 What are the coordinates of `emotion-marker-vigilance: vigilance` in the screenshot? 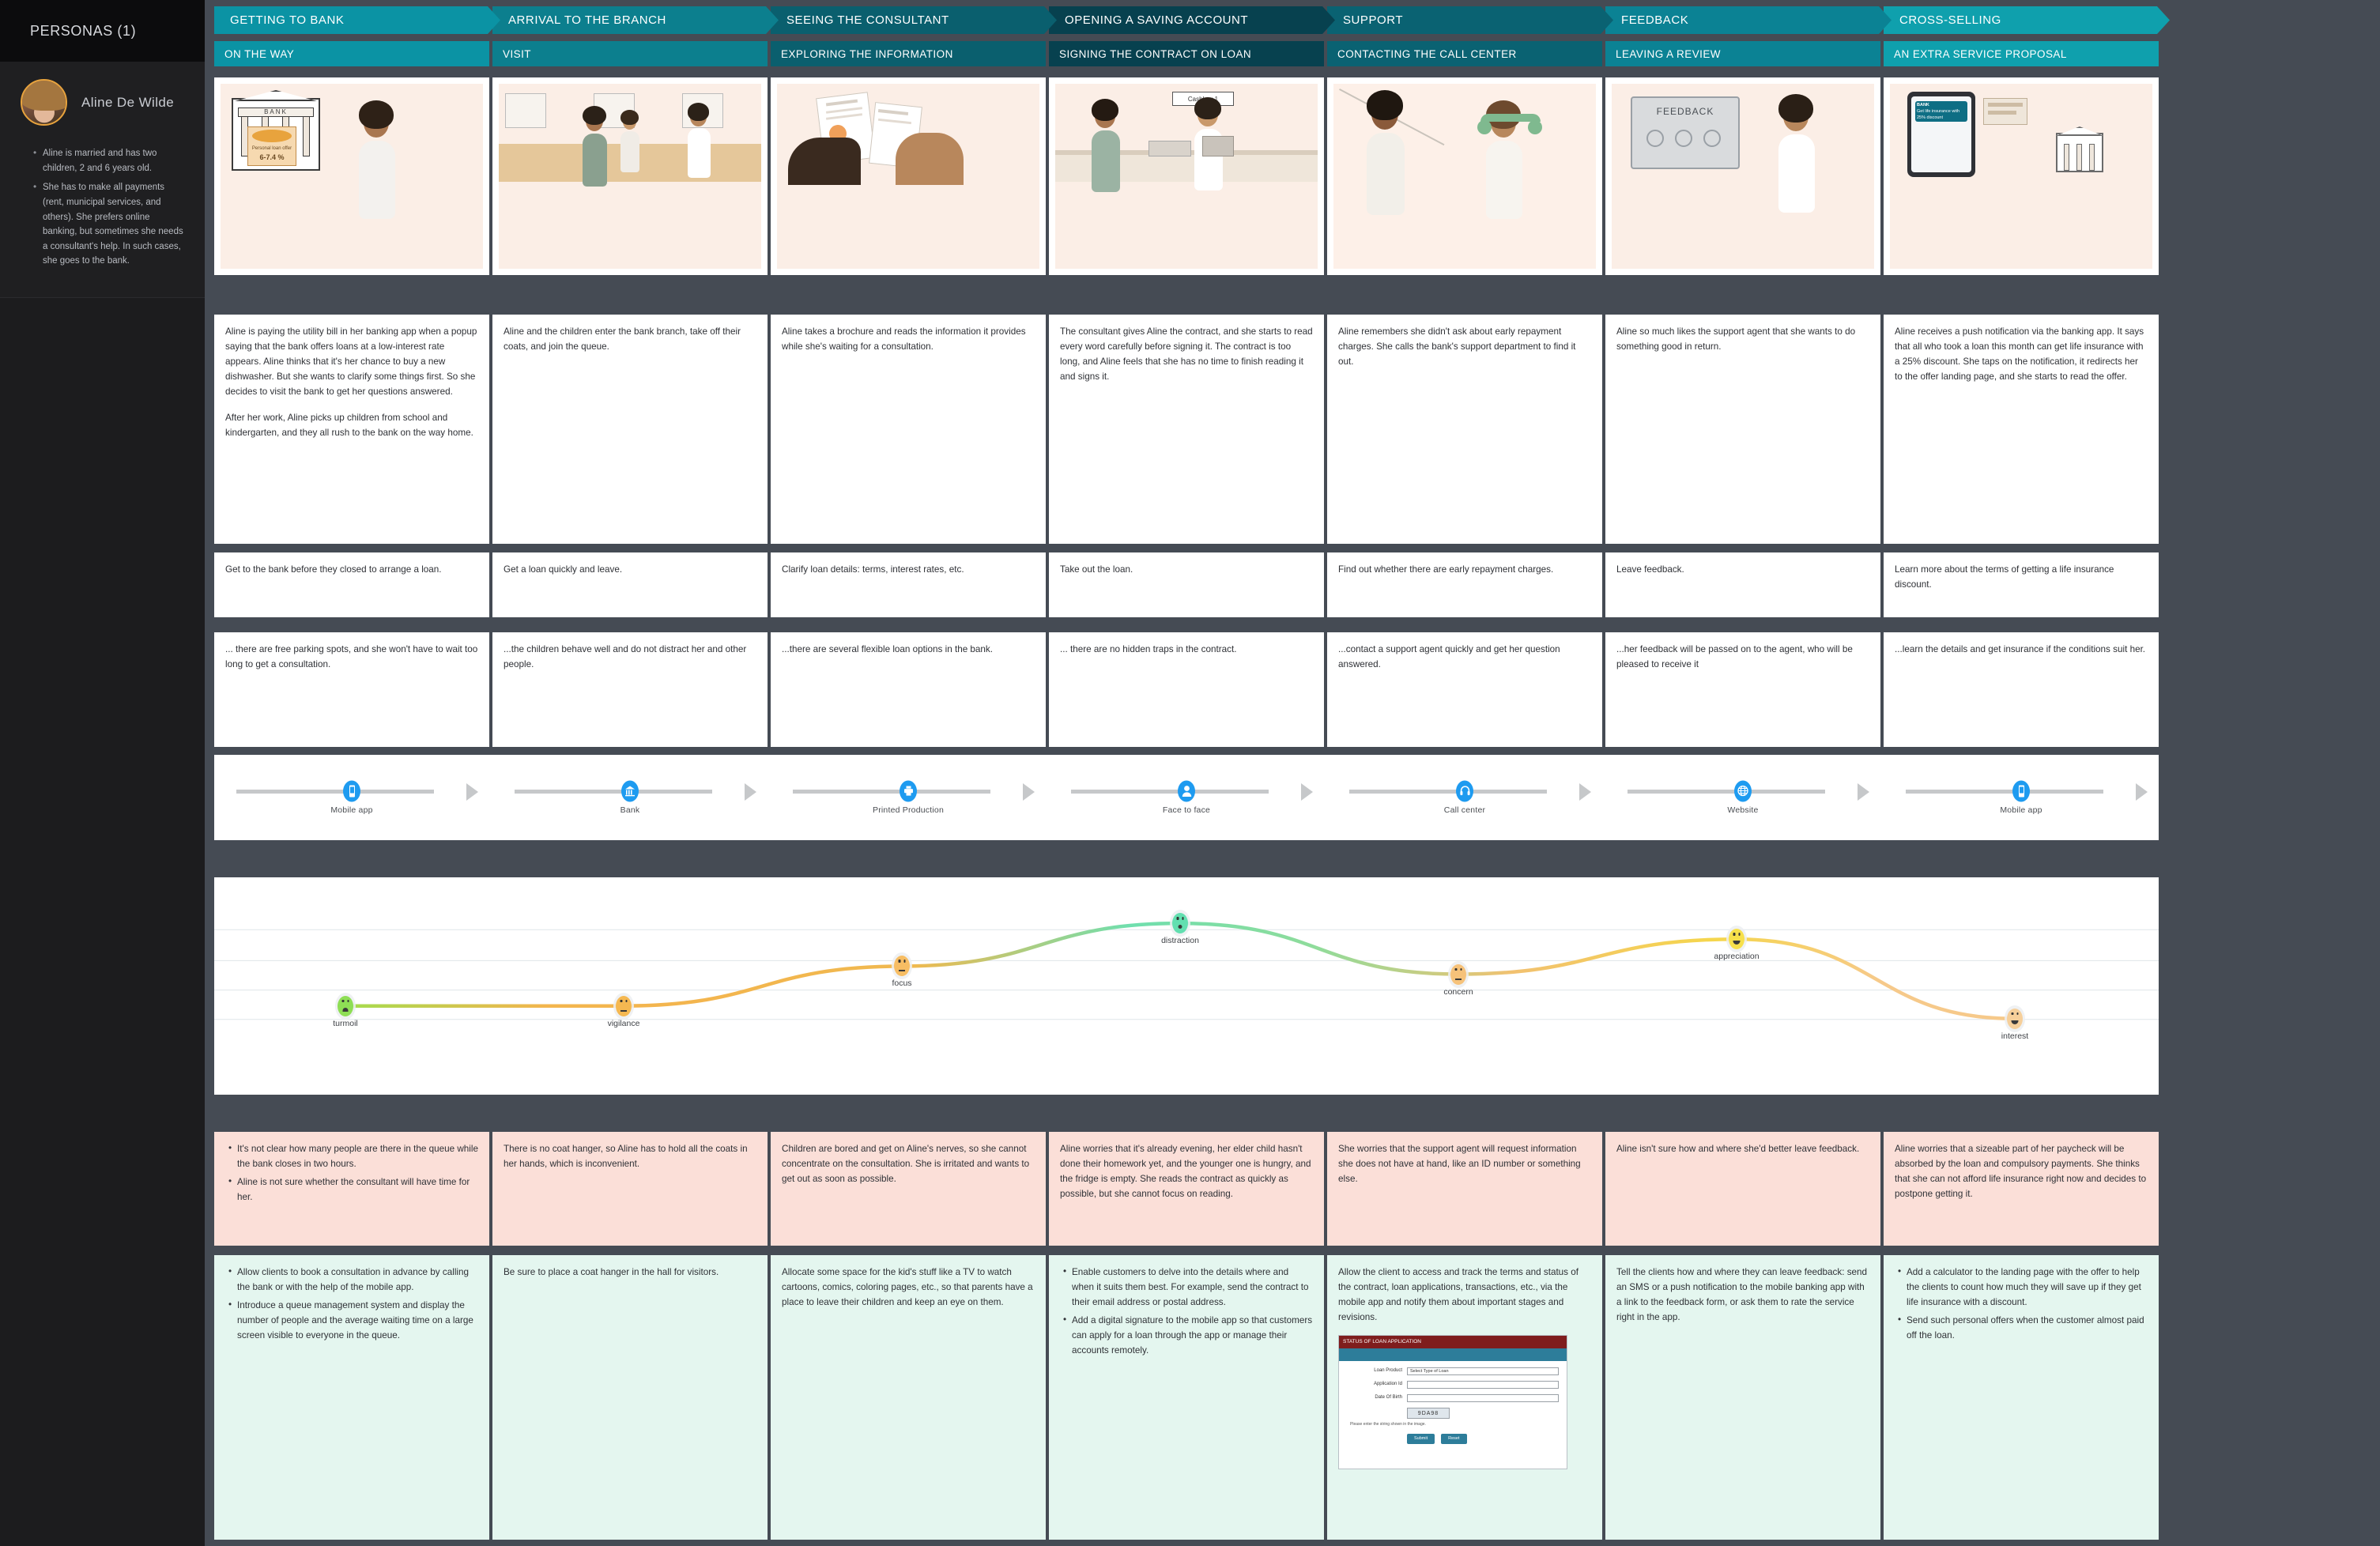 It's located at (623, 1010).